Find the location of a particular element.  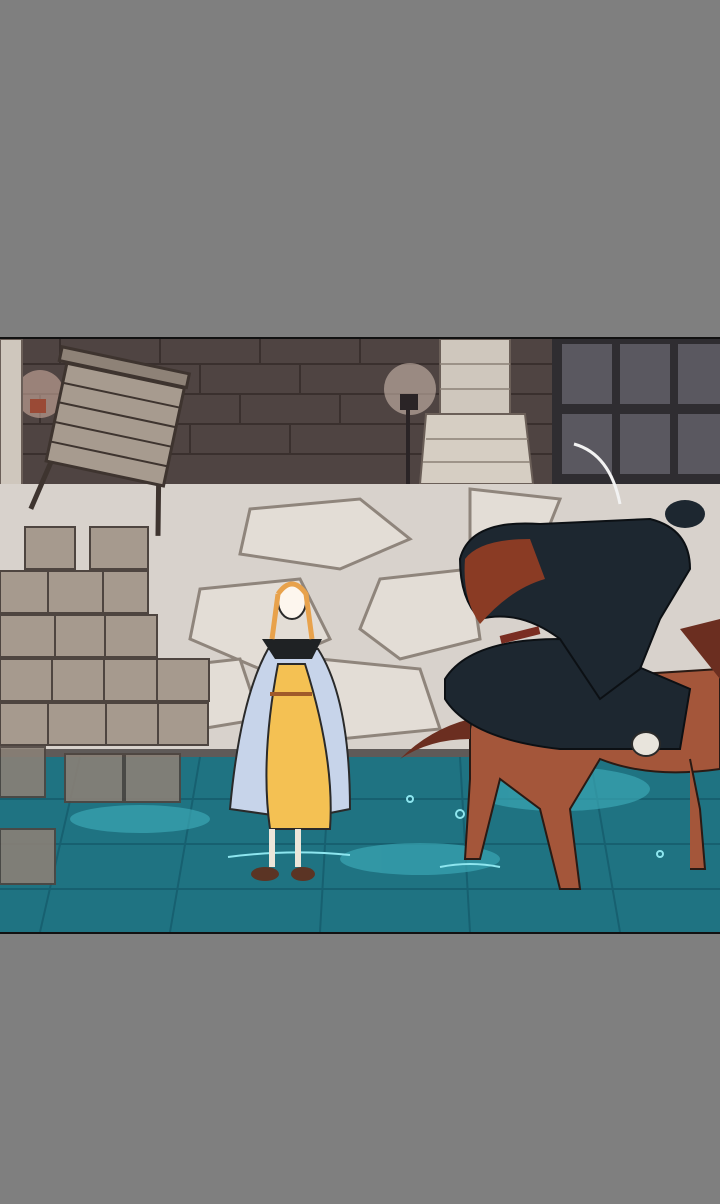

left-column is located at coordinates (11, 414).